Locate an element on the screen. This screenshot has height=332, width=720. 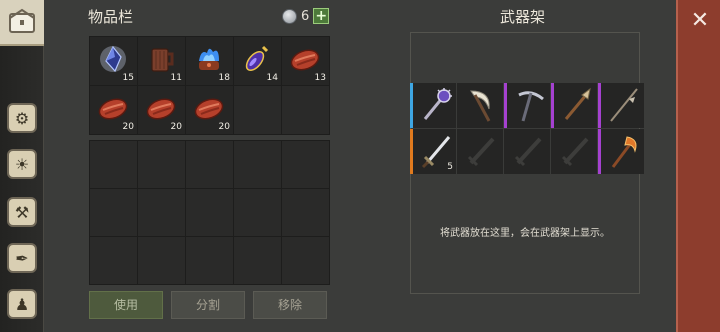
inventory-slot: 14 is located at coordinates (257, 61).